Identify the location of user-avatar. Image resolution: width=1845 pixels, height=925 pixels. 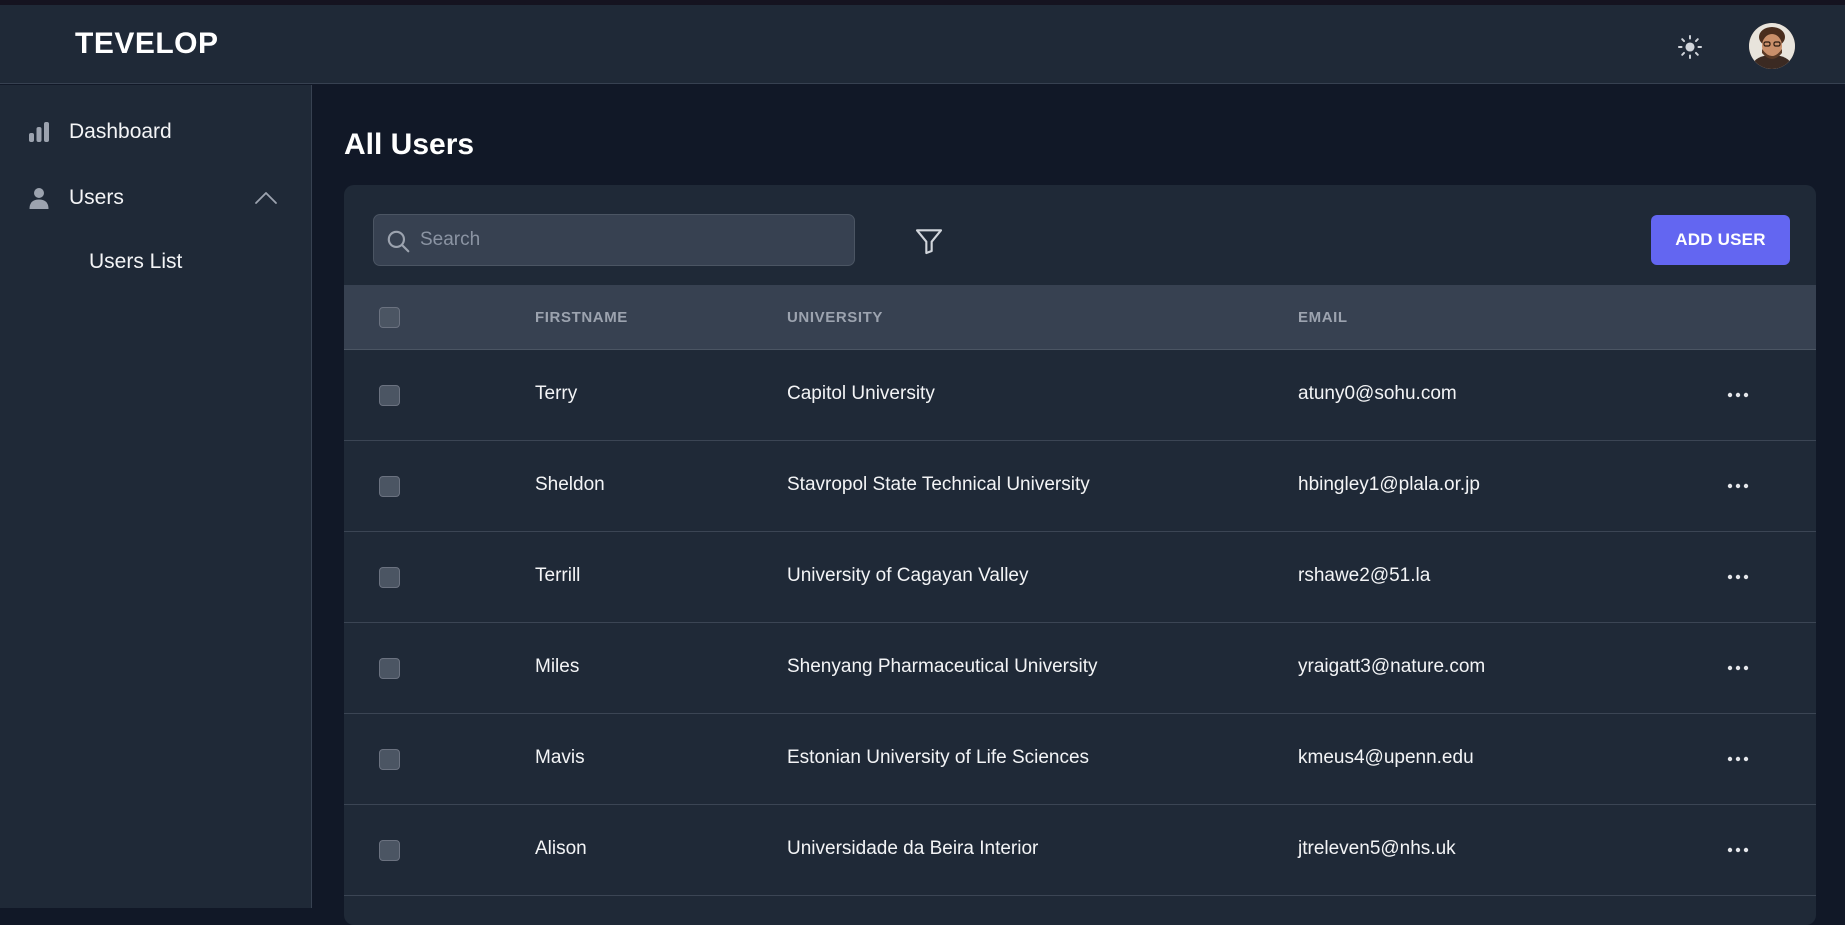
(1772, 46).